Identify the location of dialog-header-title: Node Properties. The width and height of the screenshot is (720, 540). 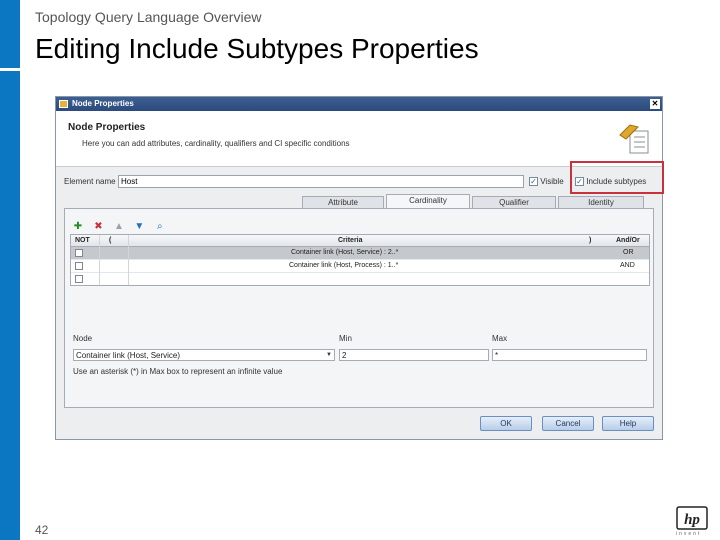
(107, 127).